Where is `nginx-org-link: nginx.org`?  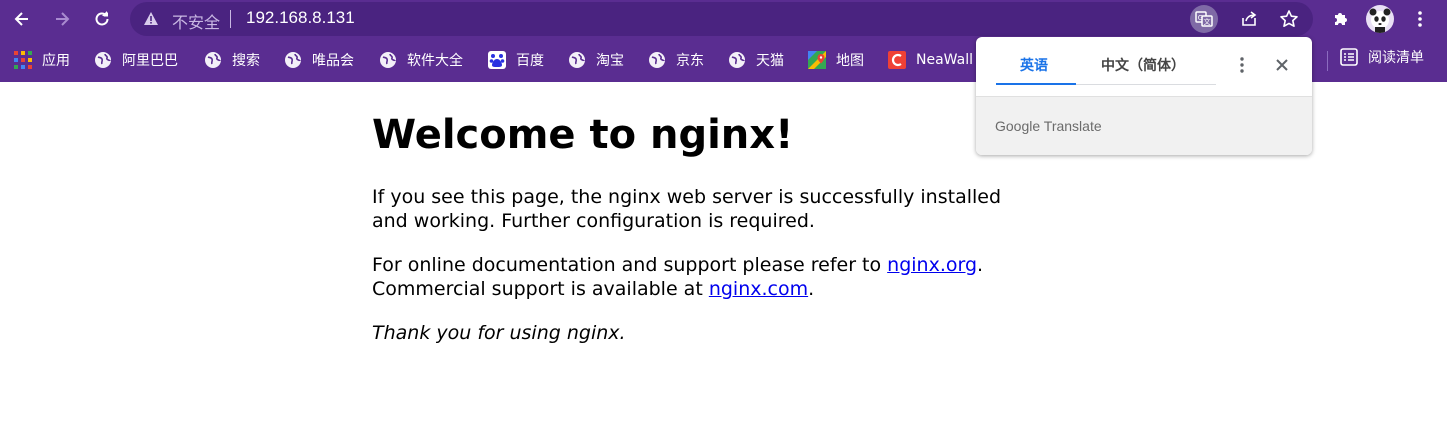
nginx-org-link: nginx.org is located at coordinates (932, 265).